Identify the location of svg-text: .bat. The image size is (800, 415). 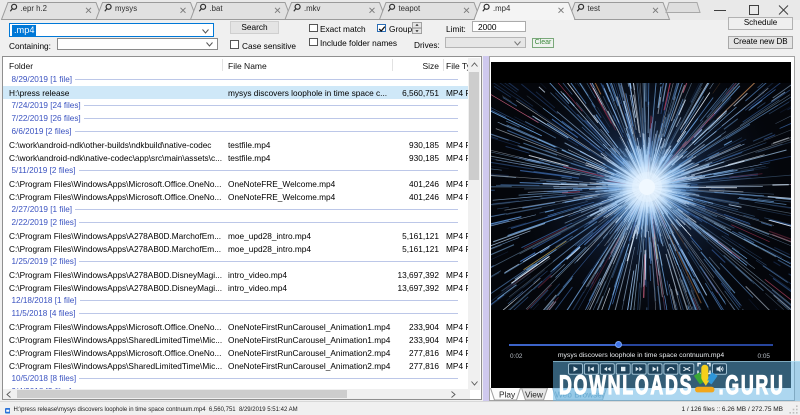
(217, 8).